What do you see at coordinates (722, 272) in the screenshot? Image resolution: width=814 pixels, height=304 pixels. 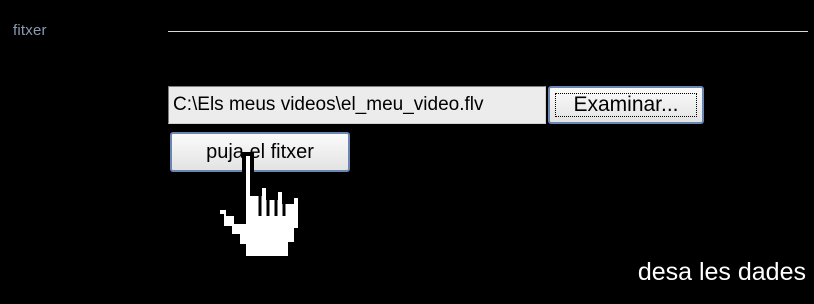 I see `save-data-link: desa les dades` at bounding box center [722, 272].